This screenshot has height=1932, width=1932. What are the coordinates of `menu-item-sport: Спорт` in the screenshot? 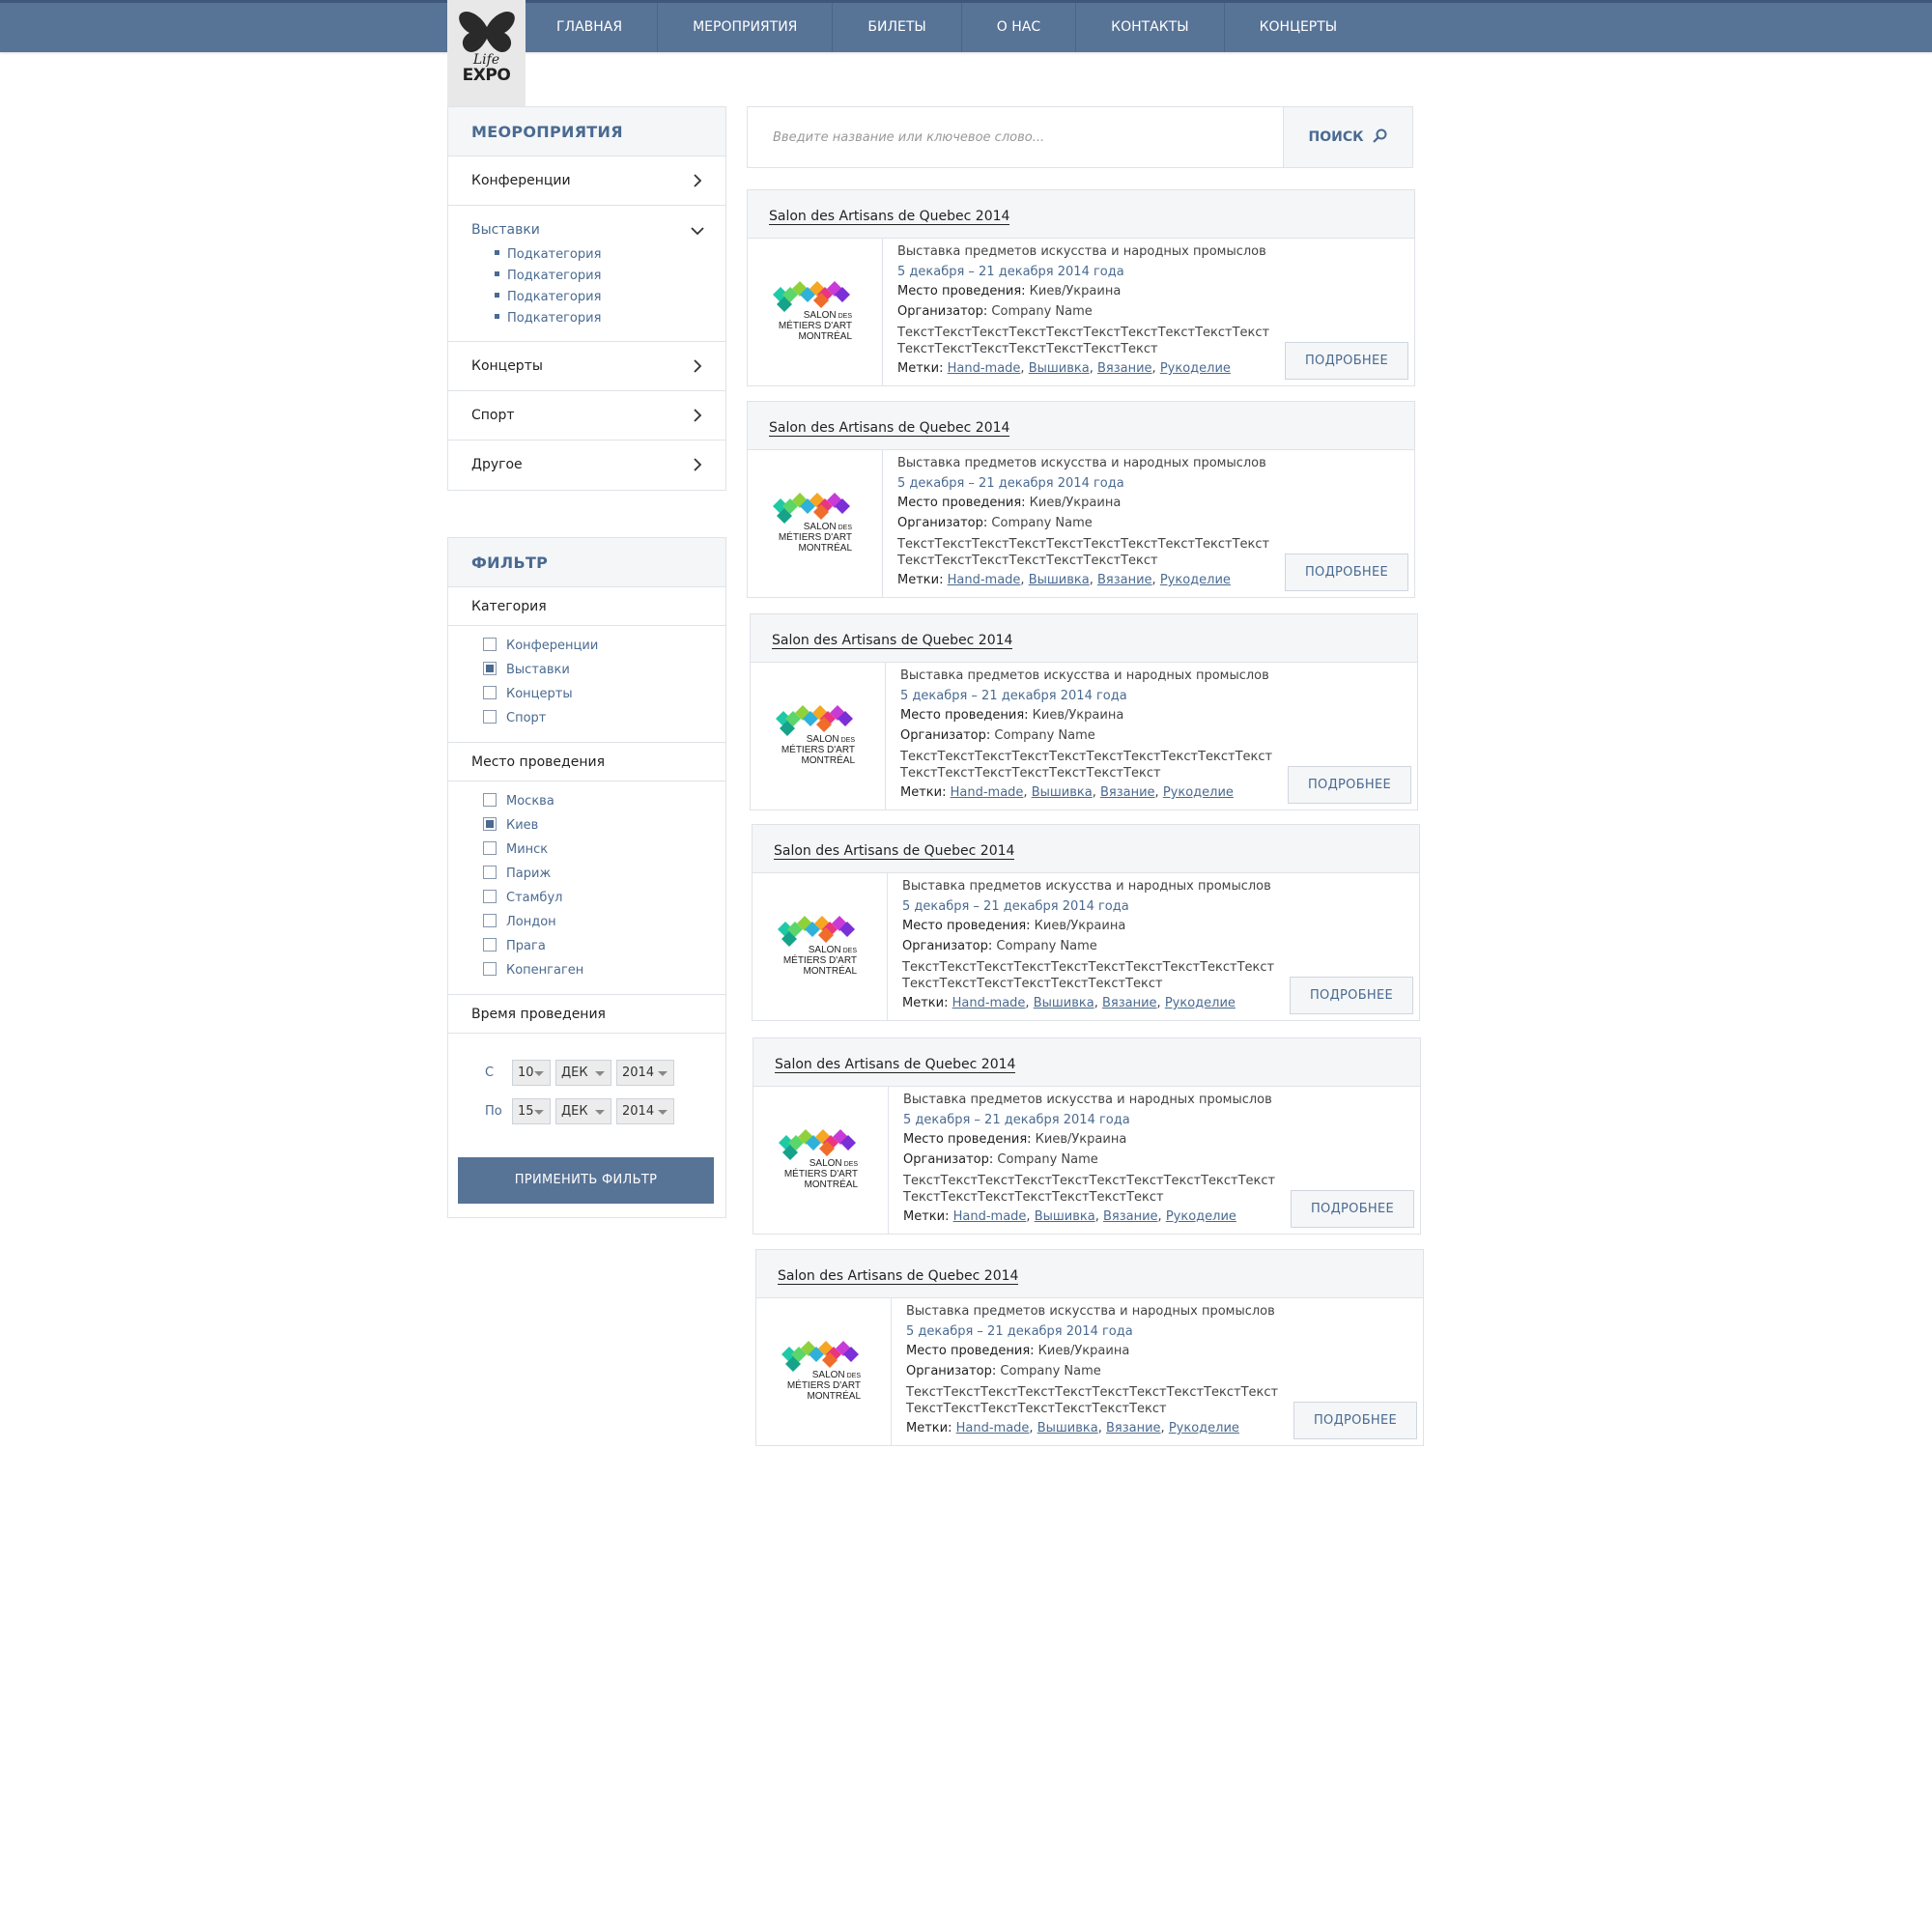 It's located at (586, 415).